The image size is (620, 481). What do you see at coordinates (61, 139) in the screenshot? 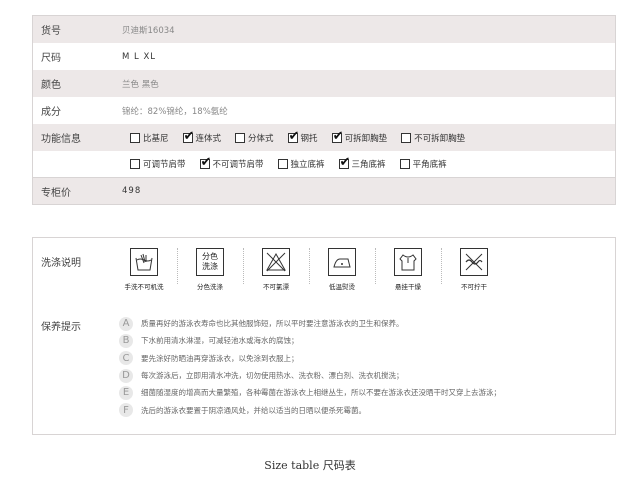
I see `spec-label: 功能信息` at bounding box center [61, 139].